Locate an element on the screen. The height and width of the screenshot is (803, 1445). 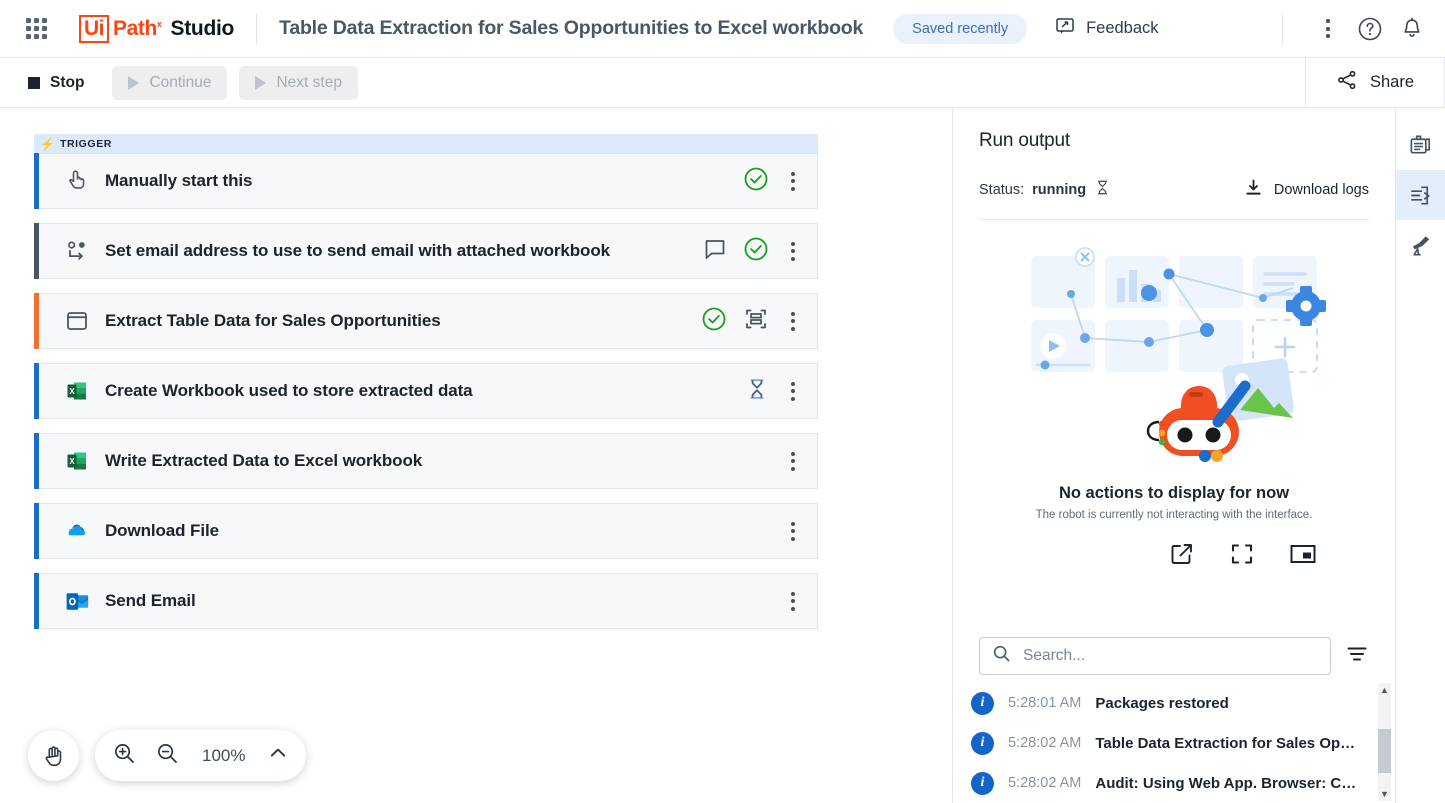
feedback-label: Feedback is located at coordinates (1122, 28).